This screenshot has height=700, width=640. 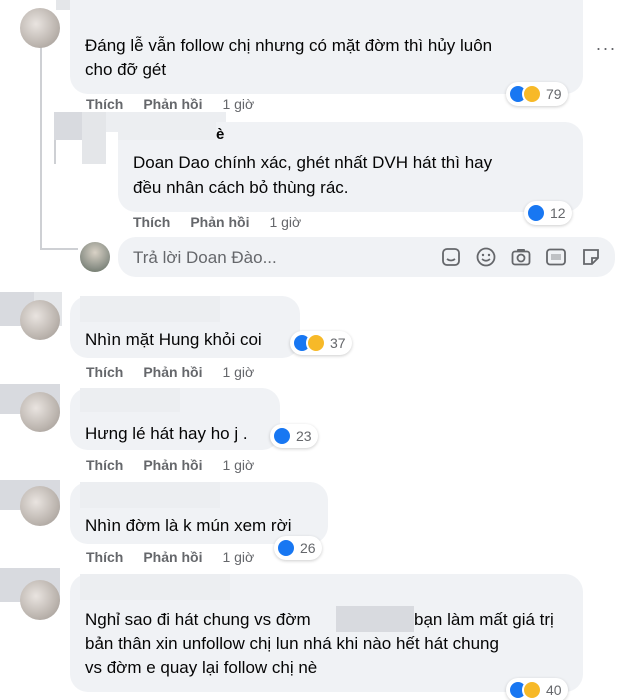 I want to click on gif-icon, so click(x=556, y=257).